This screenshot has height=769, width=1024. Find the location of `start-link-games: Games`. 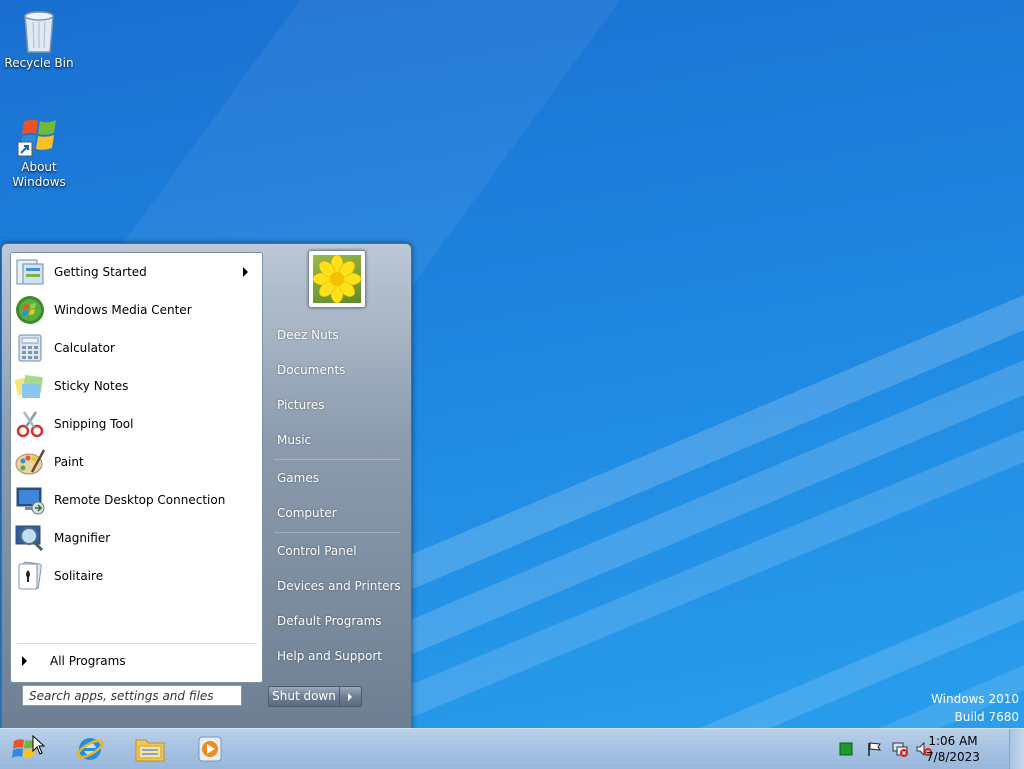

start-link-games: Games is located at coordinates (339, 478).